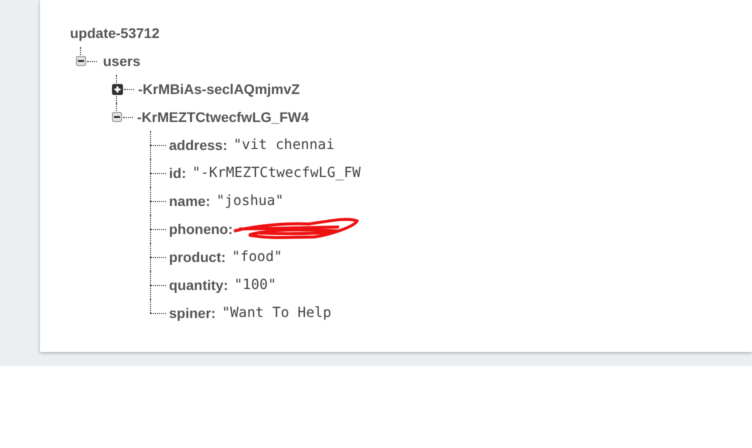 Image resolution: width=752 pixels, height=448 pixels. What do you see at coordinates (197, 257) in the screenshot?
I see `field-key: product:` at bounding box center [197, 257].